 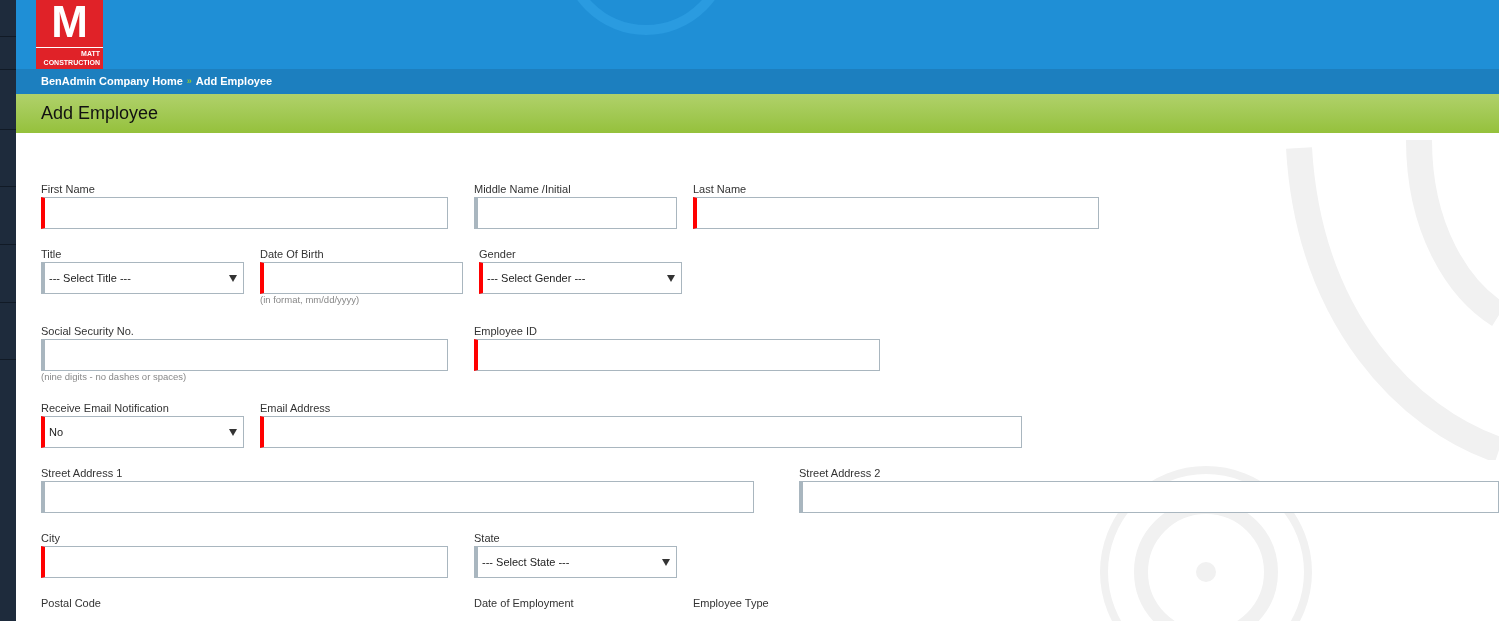 I want to click on field-hint: (in format, mm/dd/yyyy), so click(x=310, y=300).